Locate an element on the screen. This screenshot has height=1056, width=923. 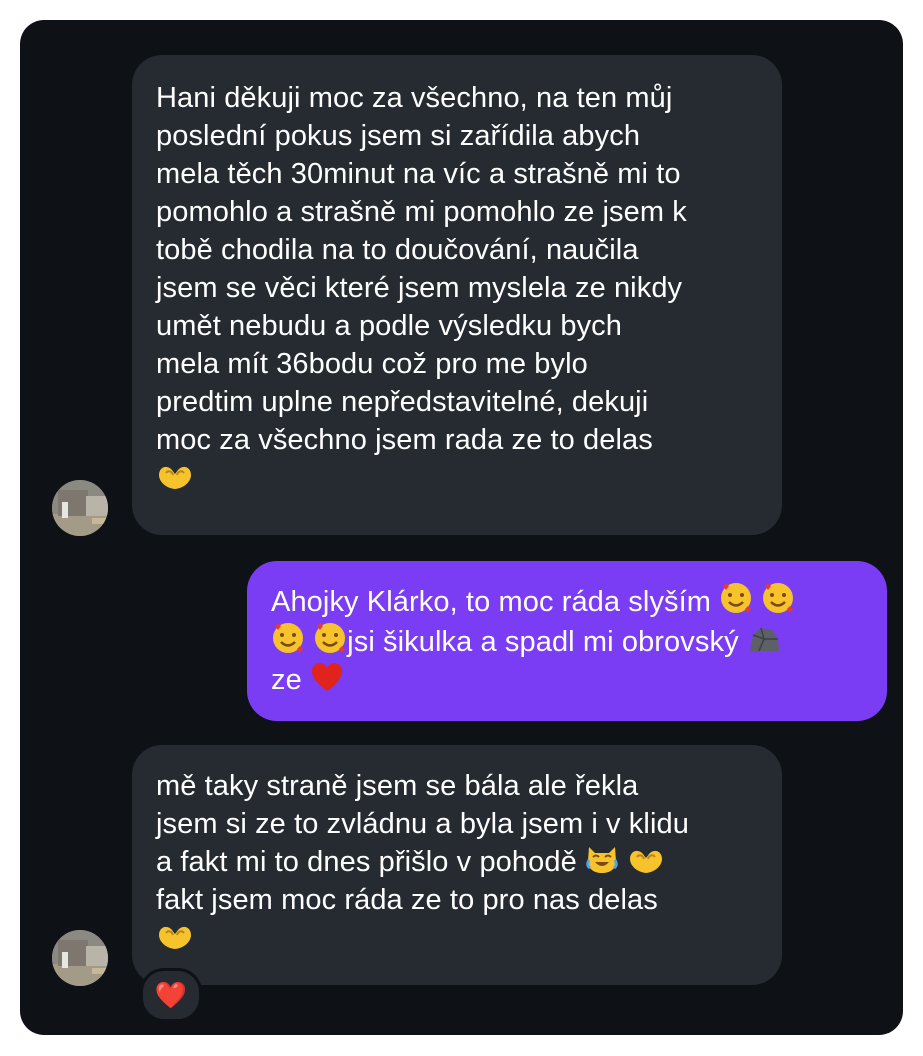
message-line: umět nebudu a podle výsledku bych is located at coordinates (389, 326).